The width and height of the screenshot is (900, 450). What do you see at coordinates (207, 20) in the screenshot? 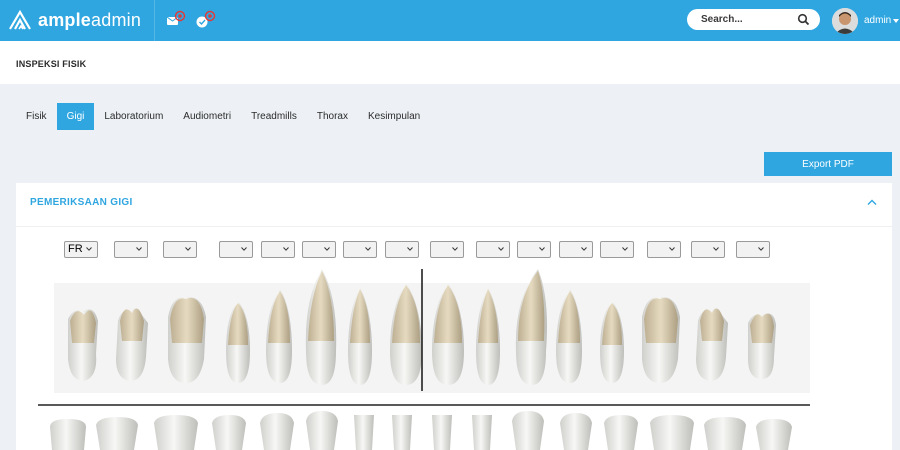
I see `tasks-notification-icon` at bounding box center [207, 20].